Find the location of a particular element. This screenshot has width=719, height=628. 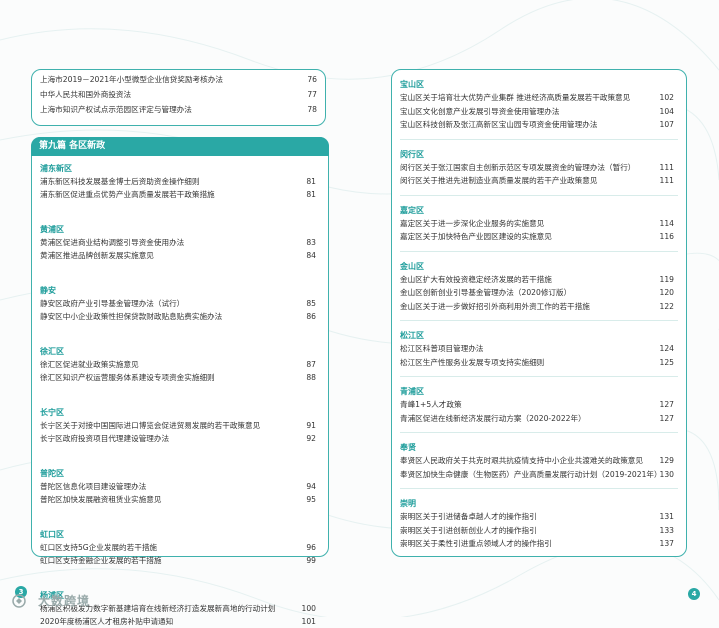

toc-entry-page: 94 is located at coordinates (311, 486).